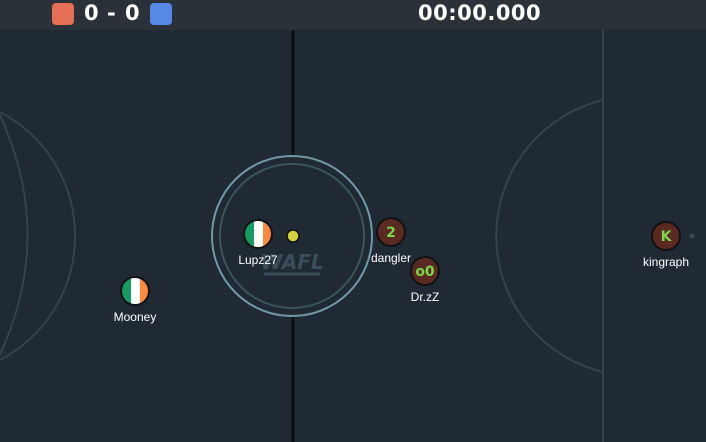 The height and width of the screenshot is (442, 706). Describe the element at coordinates (425, 297) in the screenshot. I see `player-name-label: Dr.zZ` at that location.